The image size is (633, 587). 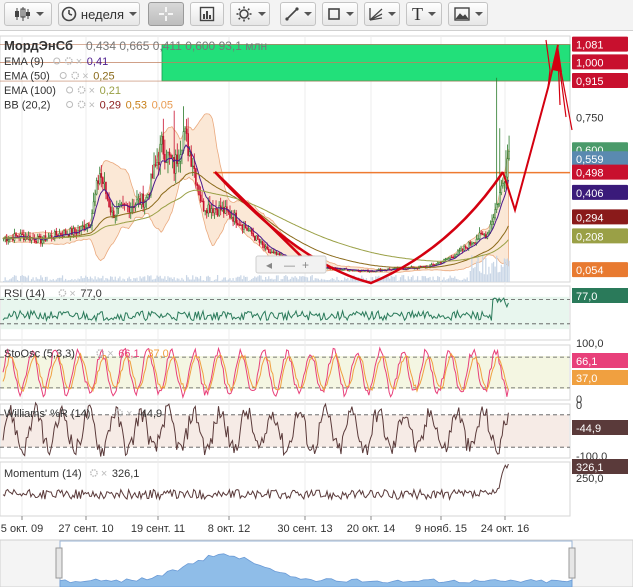 I want to click on zoom-out-icon: —, so click(x=289, y=266).